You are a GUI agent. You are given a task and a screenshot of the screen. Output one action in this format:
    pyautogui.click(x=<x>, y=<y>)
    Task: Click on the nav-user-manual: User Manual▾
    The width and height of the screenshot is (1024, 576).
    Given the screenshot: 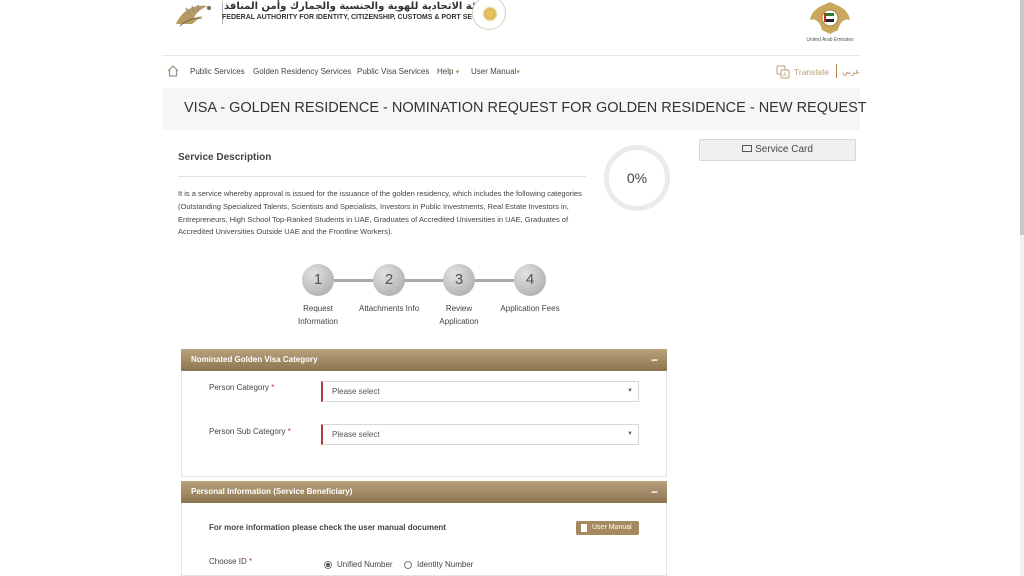 What is the action you would take?
    pyautogui.click(x=495, y=71)
    